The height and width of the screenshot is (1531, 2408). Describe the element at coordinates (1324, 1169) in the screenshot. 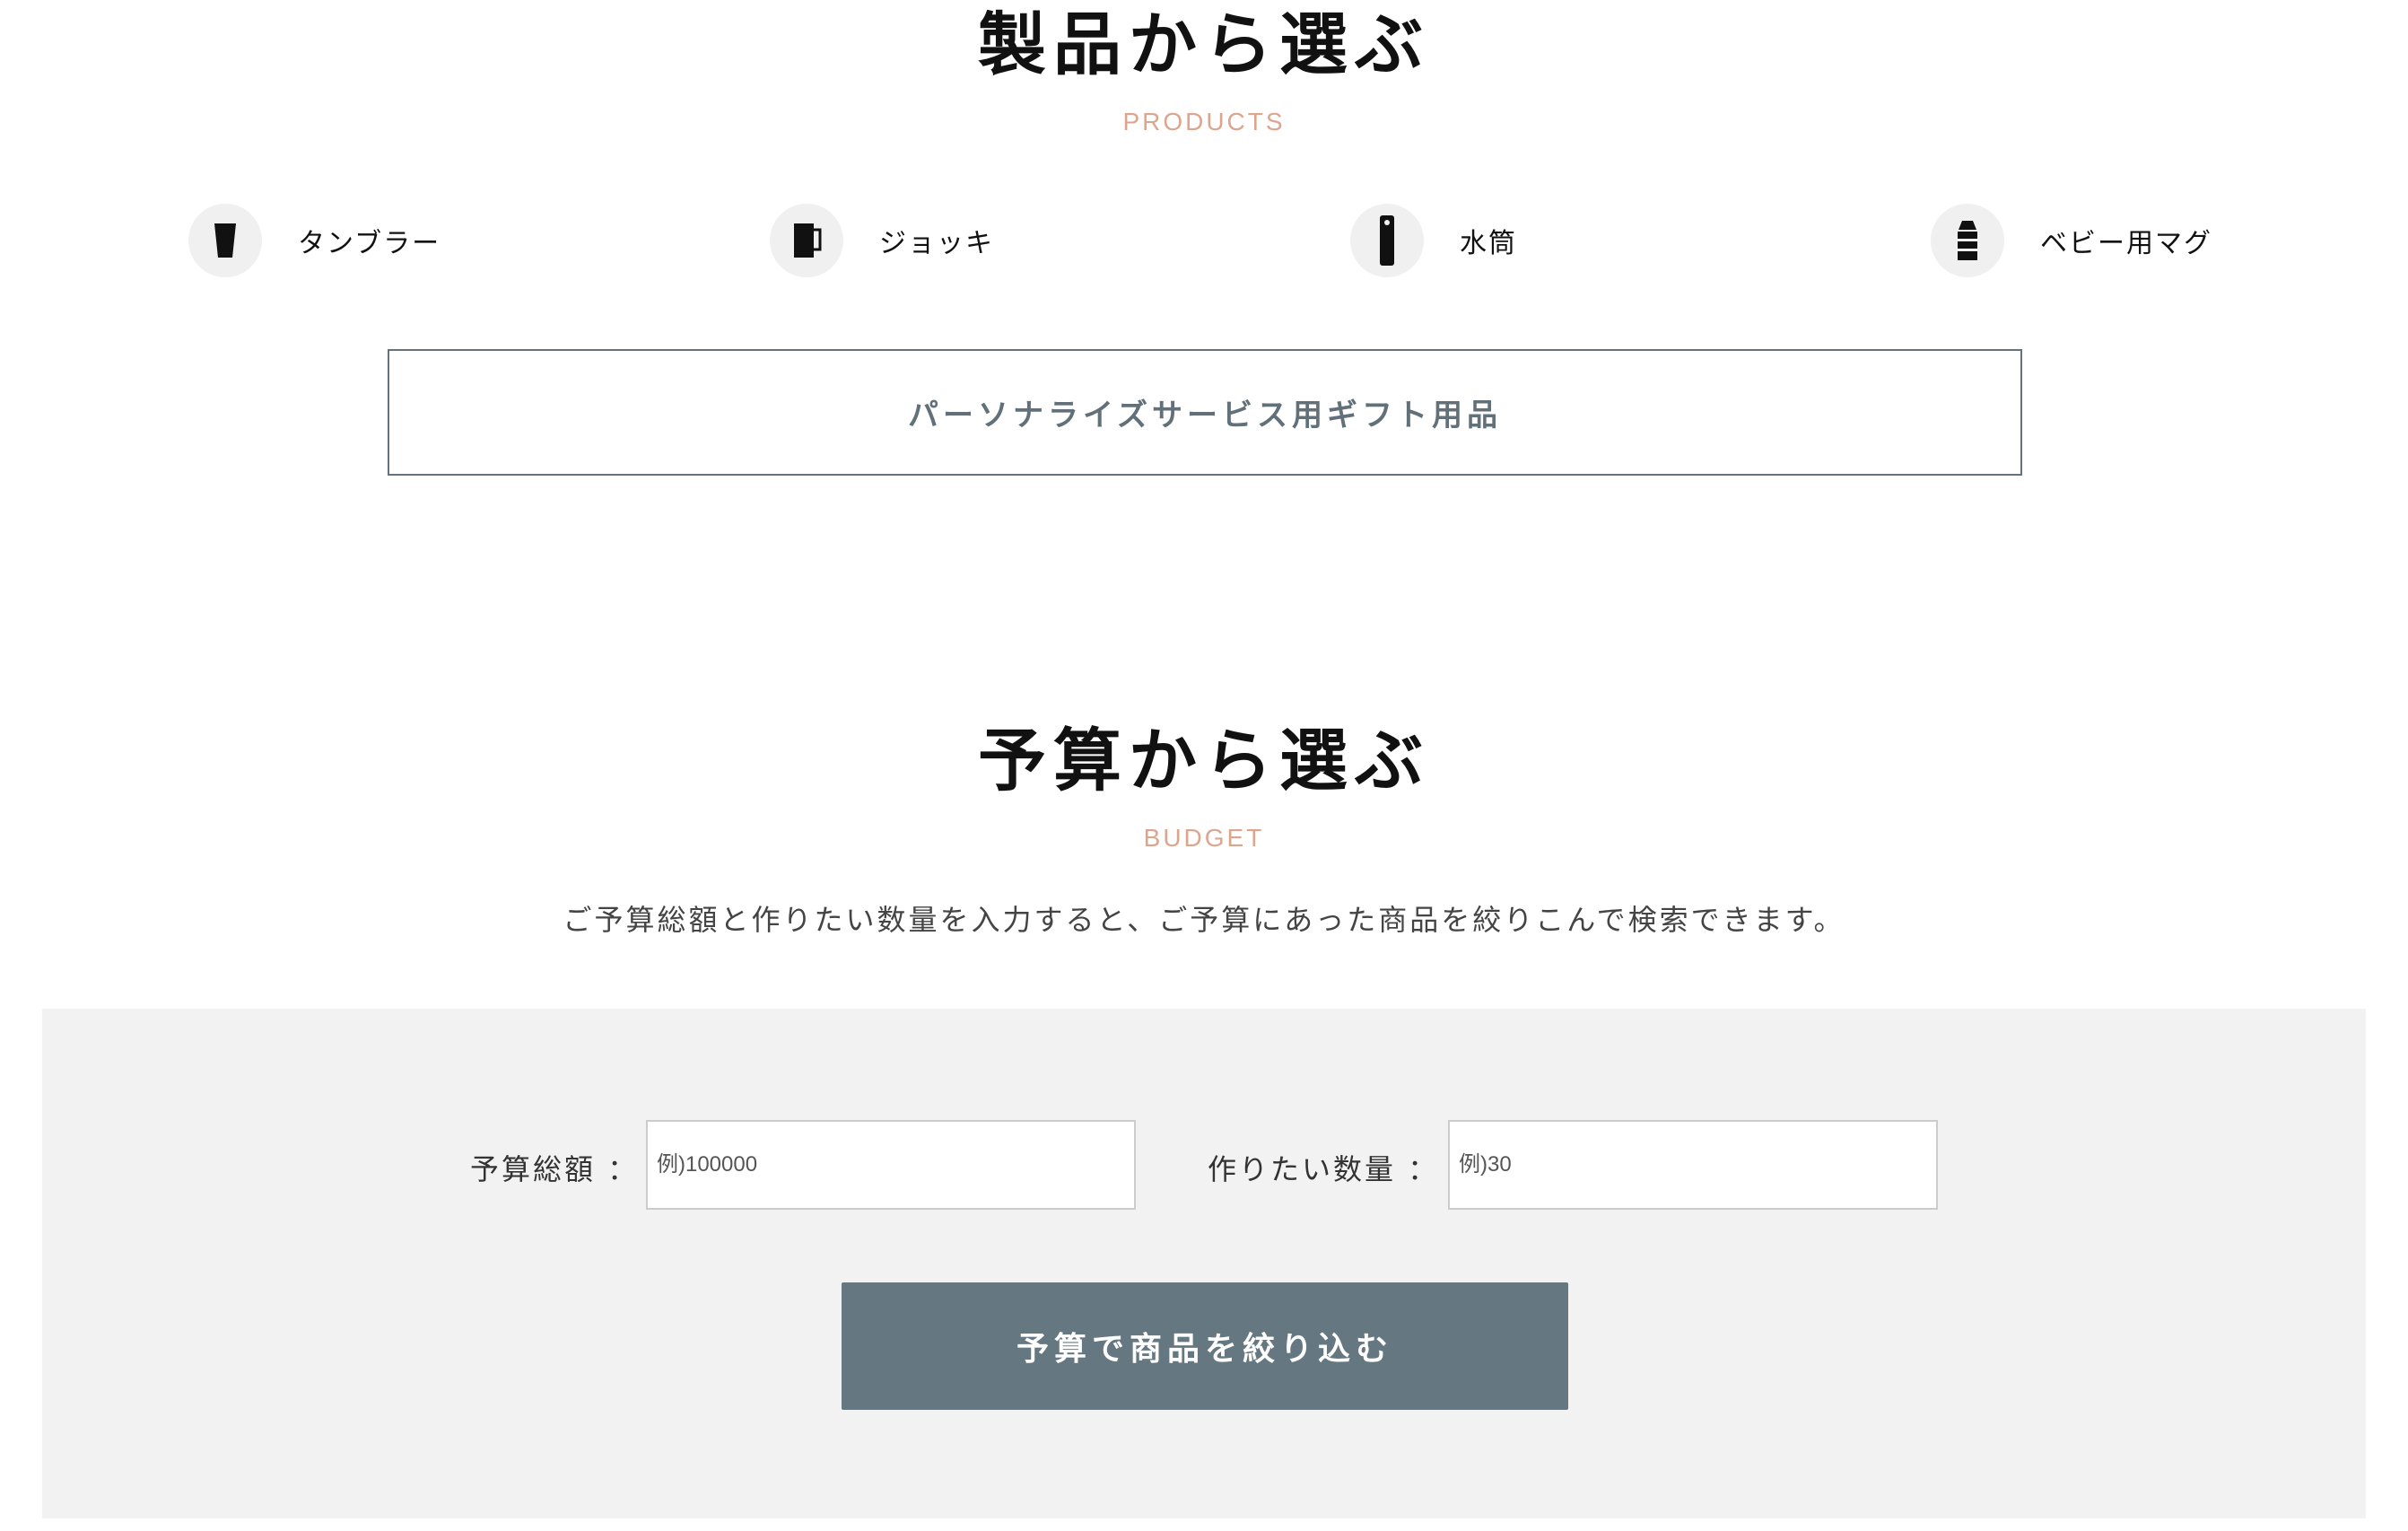

I see `quantity-label: 作りたい数量 ：` at that location.